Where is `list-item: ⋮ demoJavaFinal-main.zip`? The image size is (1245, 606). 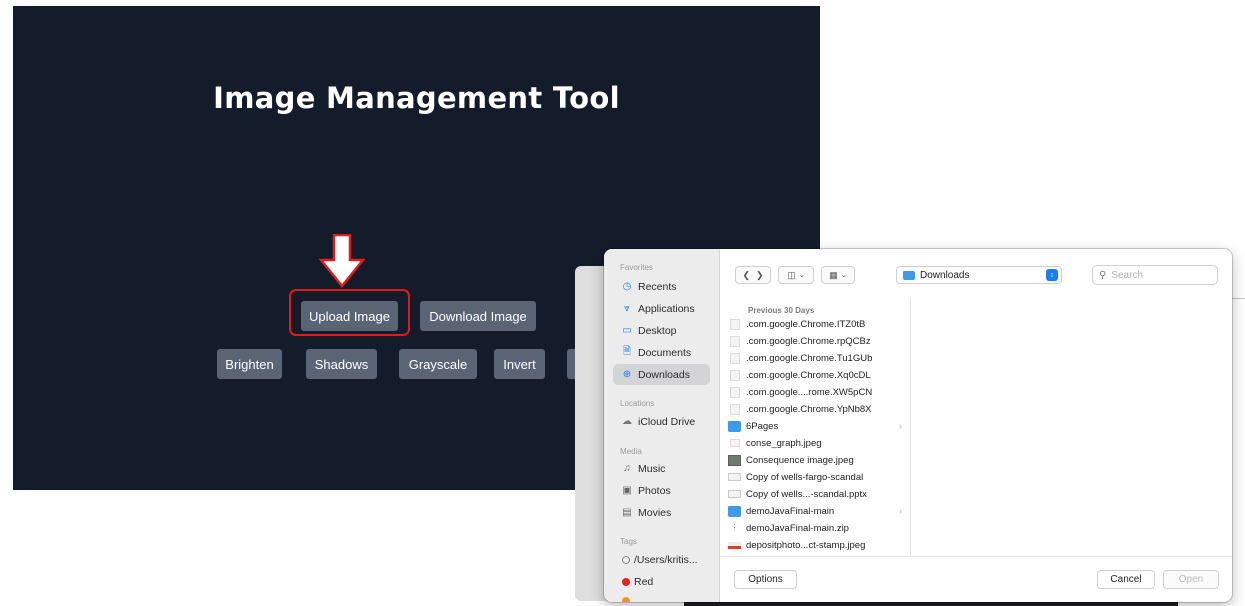 list-item: ⋮ demoJavaFinal-main.zip is located at coordinates (818, 528).